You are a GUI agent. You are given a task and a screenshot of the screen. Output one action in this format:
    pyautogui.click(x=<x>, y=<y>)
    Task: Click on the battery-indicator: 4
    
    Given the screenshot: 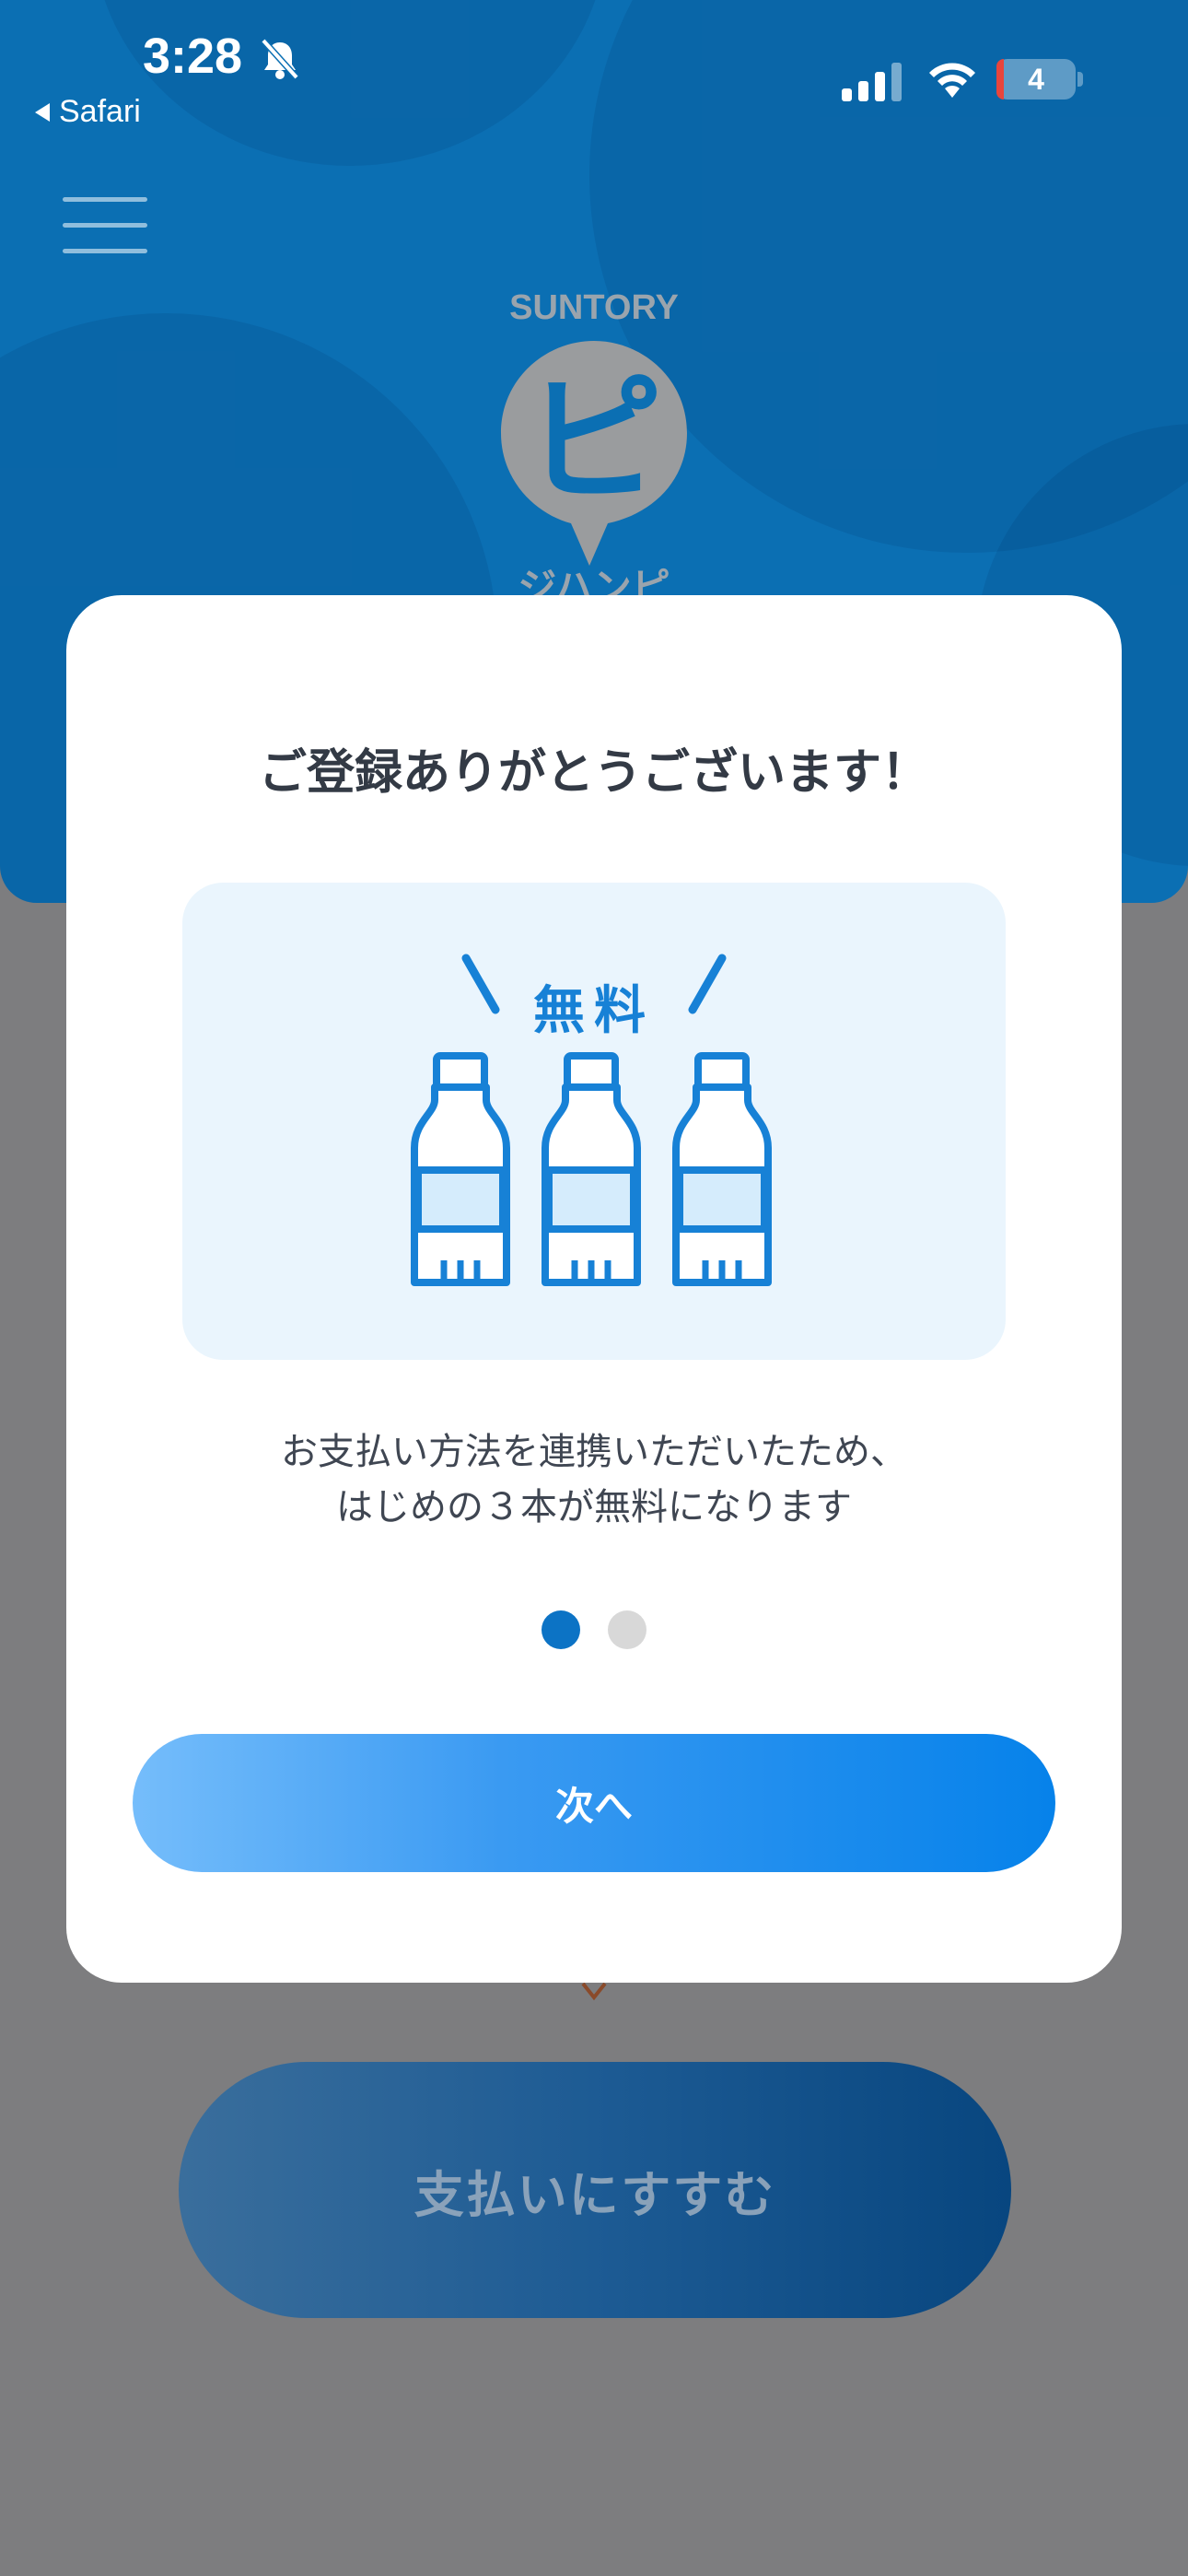 What is the action you would take?
    pyautogui.click(x=1036, y=79)
    